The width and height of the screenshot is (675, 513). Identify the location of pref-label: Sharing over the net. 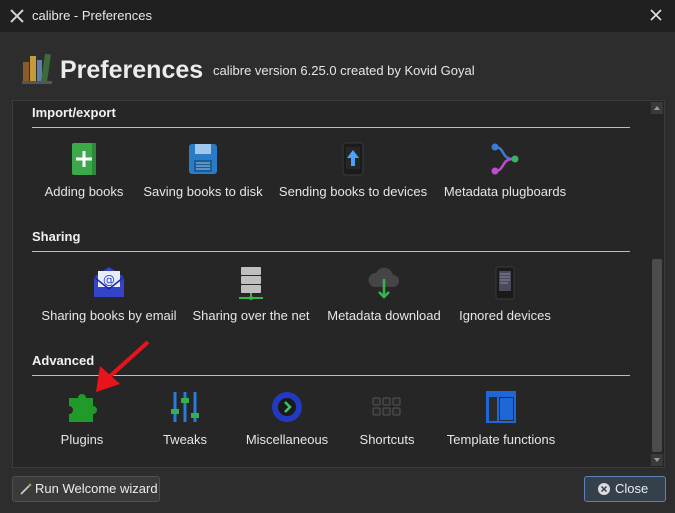
(251, 315).